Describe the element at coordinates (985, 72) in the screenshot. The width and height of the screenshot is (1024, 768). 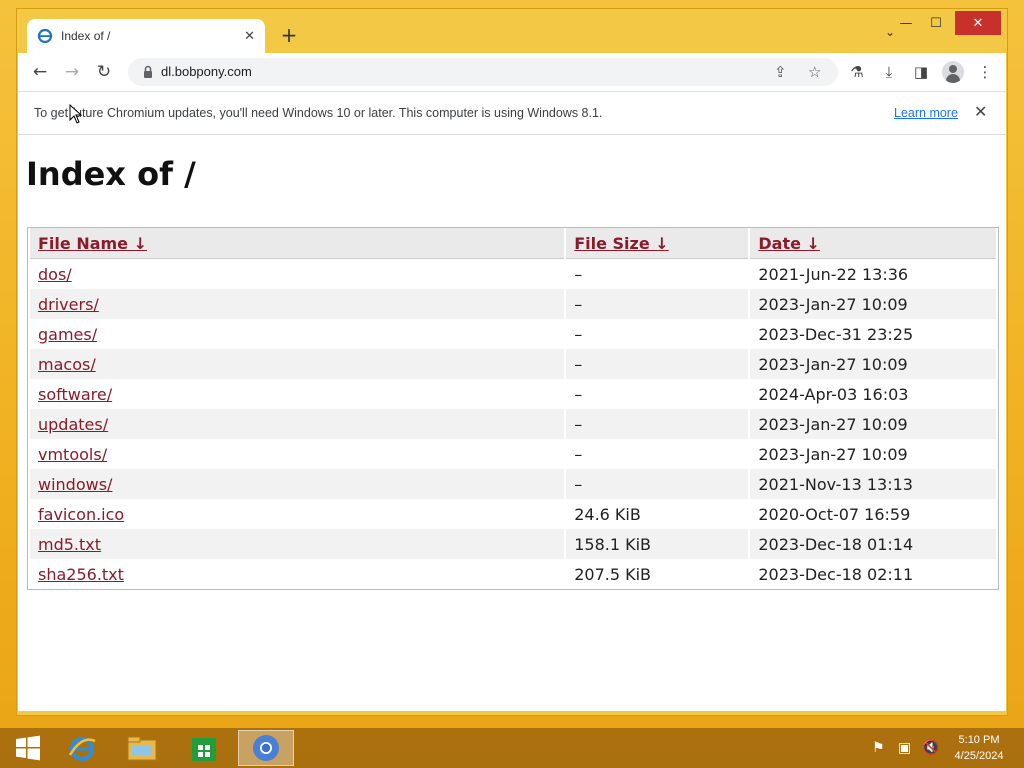
I see `menu-kebab-icon: ⋮` at that location.